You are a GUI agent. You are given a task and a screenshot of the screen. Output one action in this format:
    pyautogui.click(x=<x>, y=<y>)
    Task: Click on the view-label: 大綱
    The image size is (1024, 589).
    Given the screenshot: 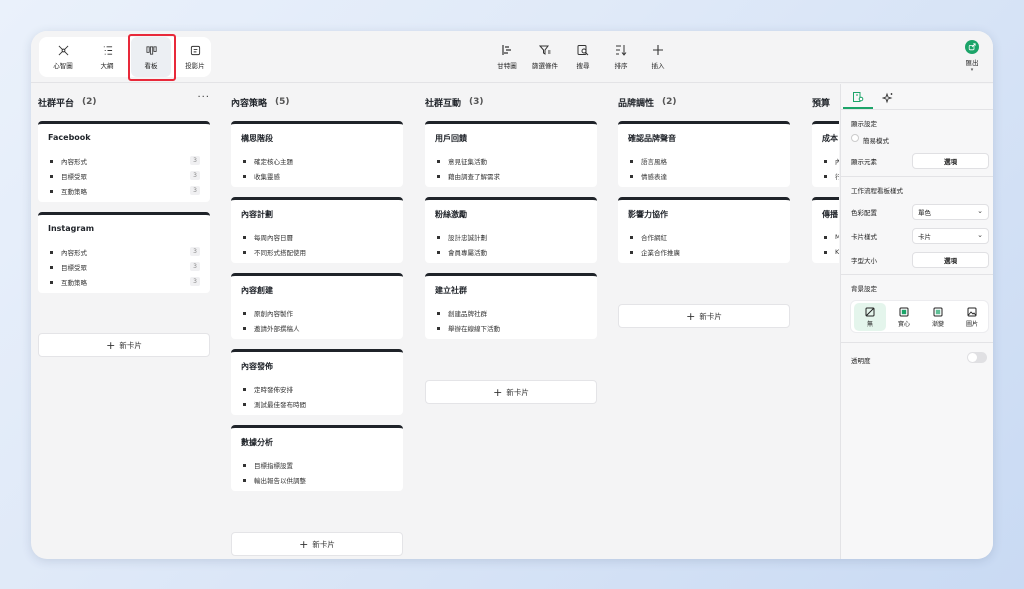 What is the action you would take?
    pyautogui.click(x=107, y=65)
    